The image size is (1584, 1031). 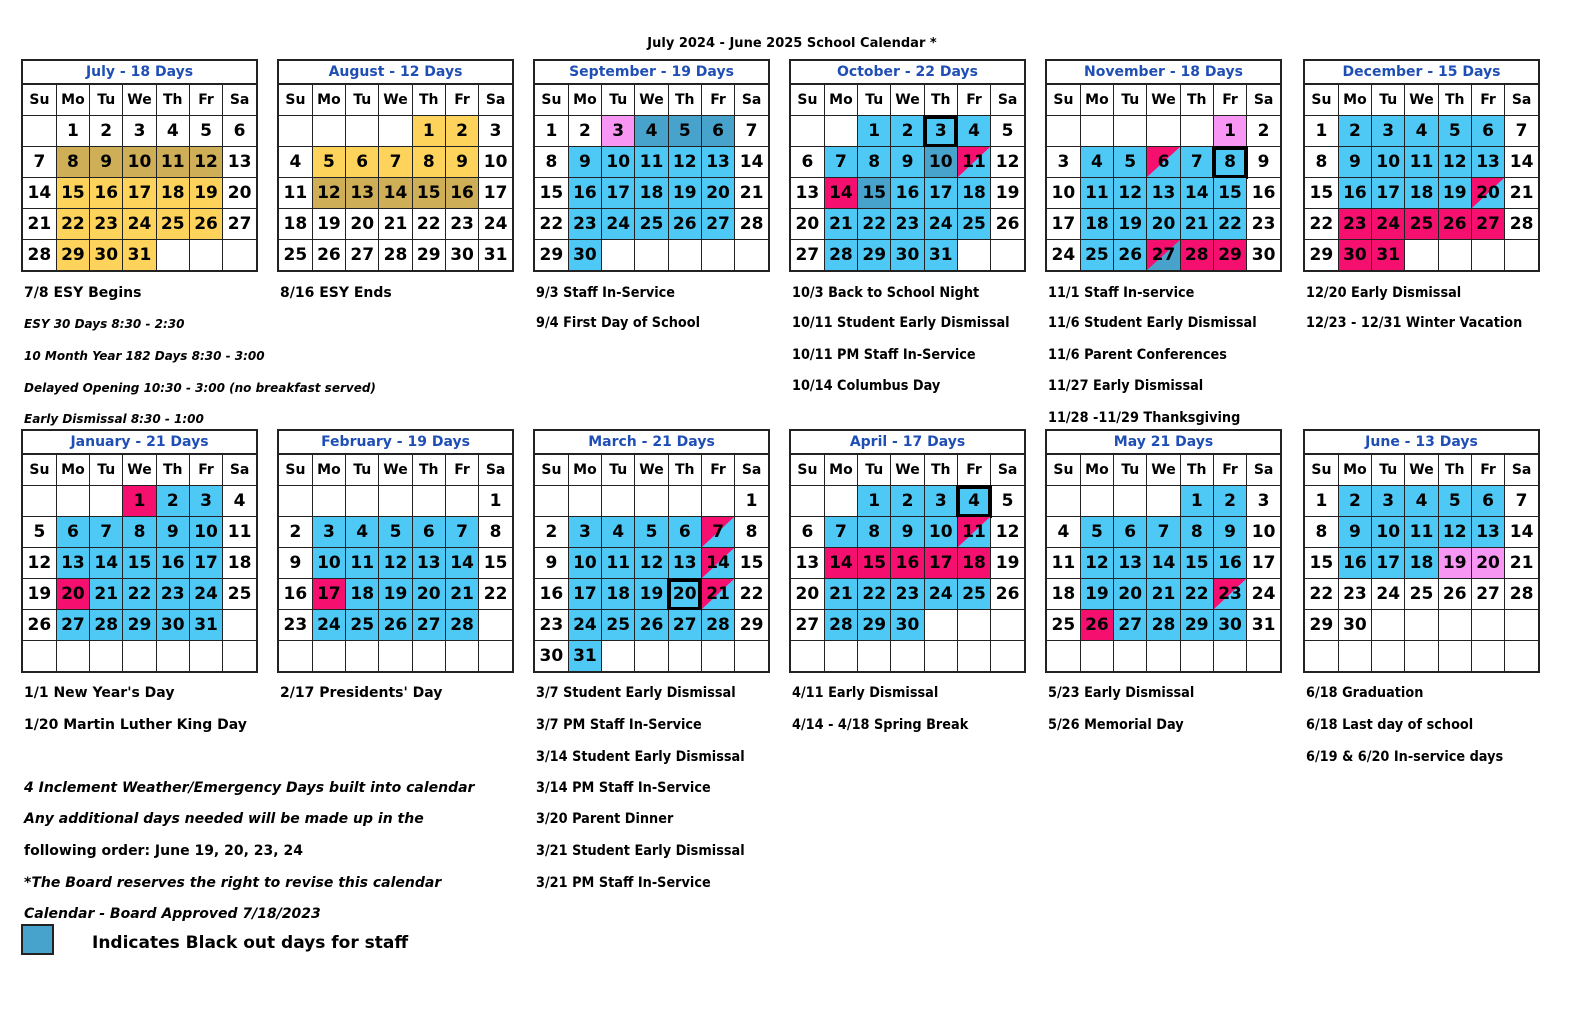 I want to click on day-cell: 19, so click(x=1454, y=563).